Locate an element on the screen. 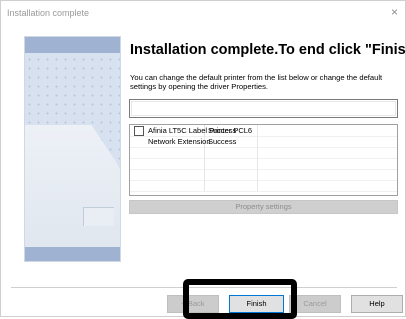 This screenshot has width=406, height=319. extension-status: Success is located at coordinates (222, 141).